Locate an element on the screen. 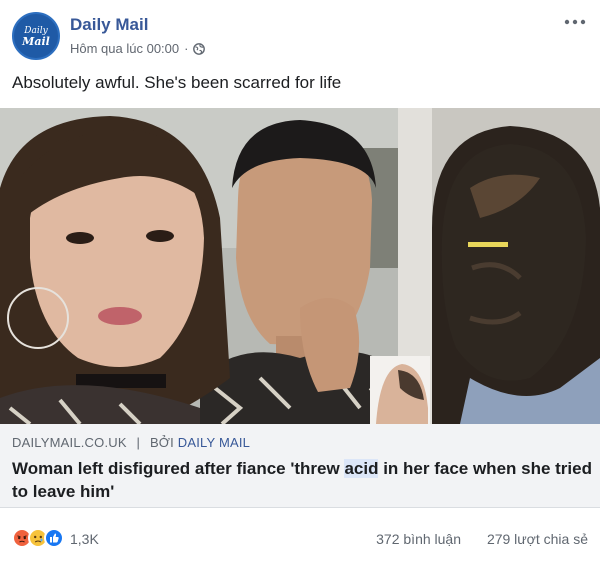 The width and height of the screenshot is (600, 569). comments-count: 372 bình luận is located at coordinates (418, 539).